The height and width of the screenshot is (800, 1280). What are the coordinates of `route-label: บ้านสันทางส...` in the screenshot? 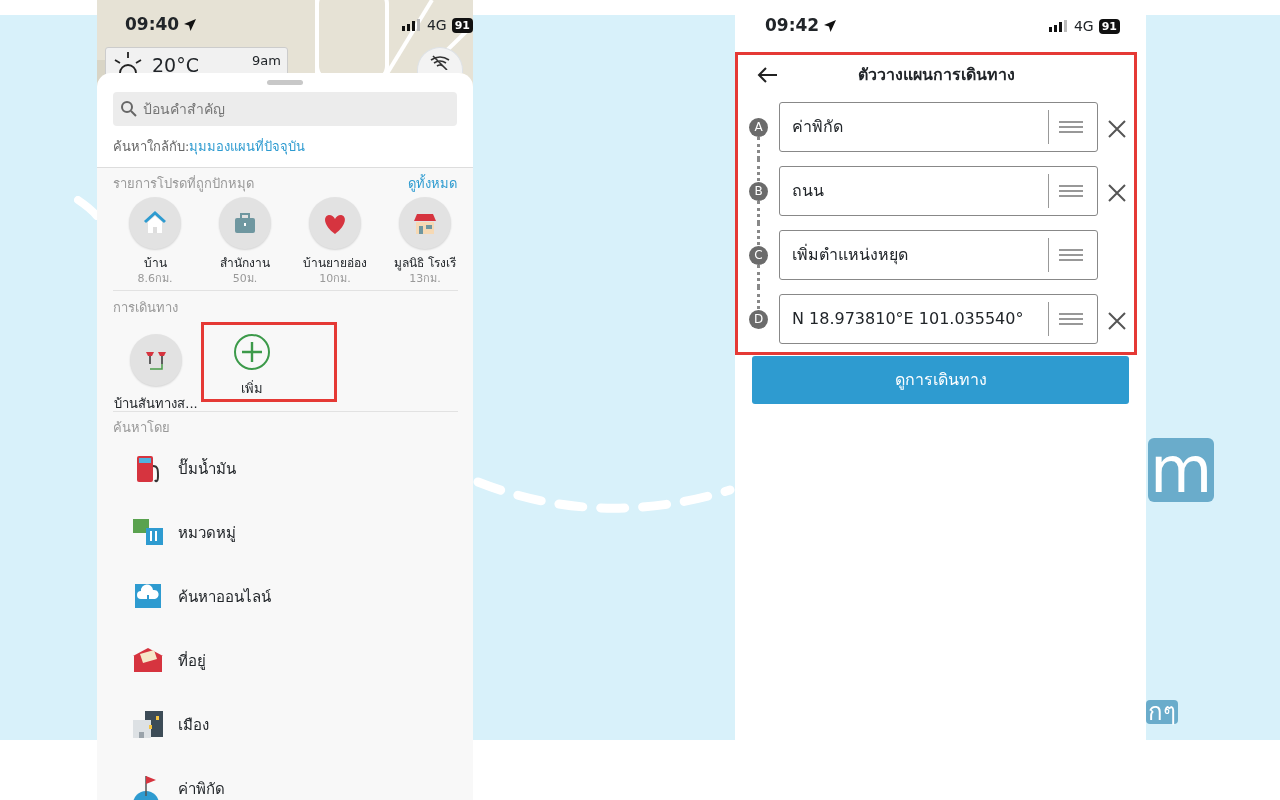 It's located at (156, 403).